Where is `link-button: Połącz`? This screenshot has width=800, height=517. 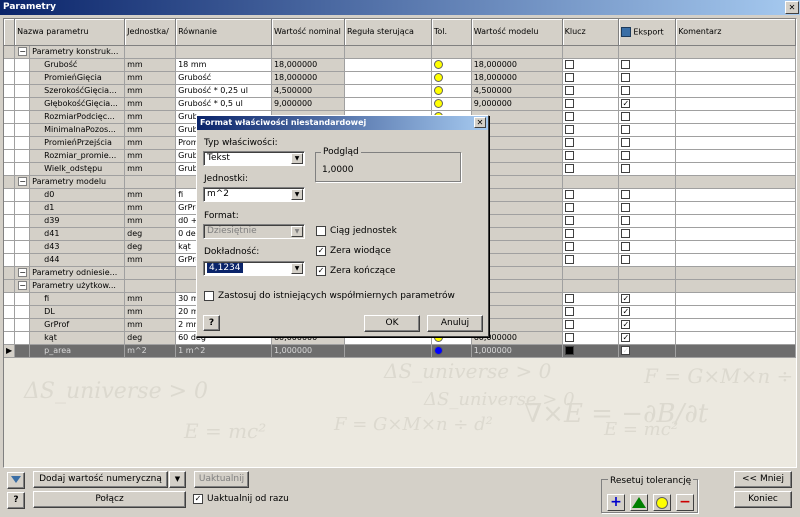
link-button: Połącz is located at coordinates (109, 499).